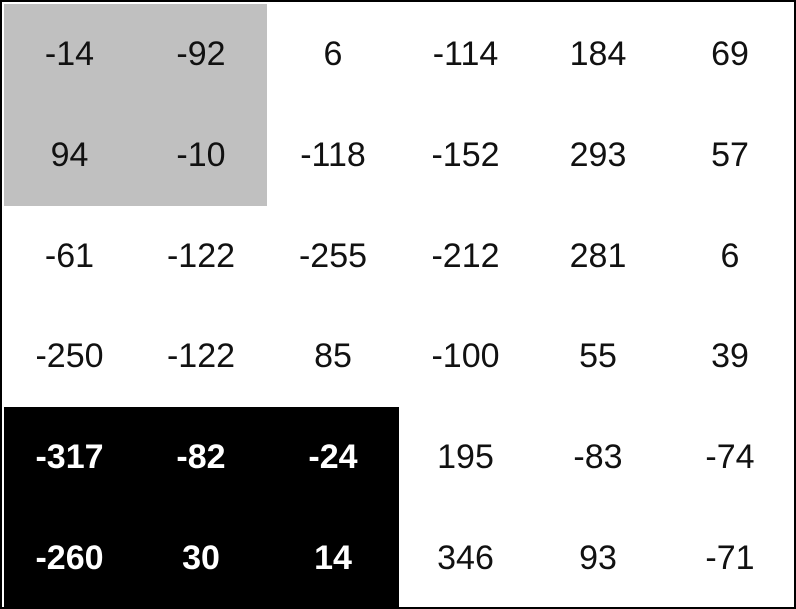 This screenshot has width=796, height=609. I want to click on matrix-cell: -14, so click(69, 54).